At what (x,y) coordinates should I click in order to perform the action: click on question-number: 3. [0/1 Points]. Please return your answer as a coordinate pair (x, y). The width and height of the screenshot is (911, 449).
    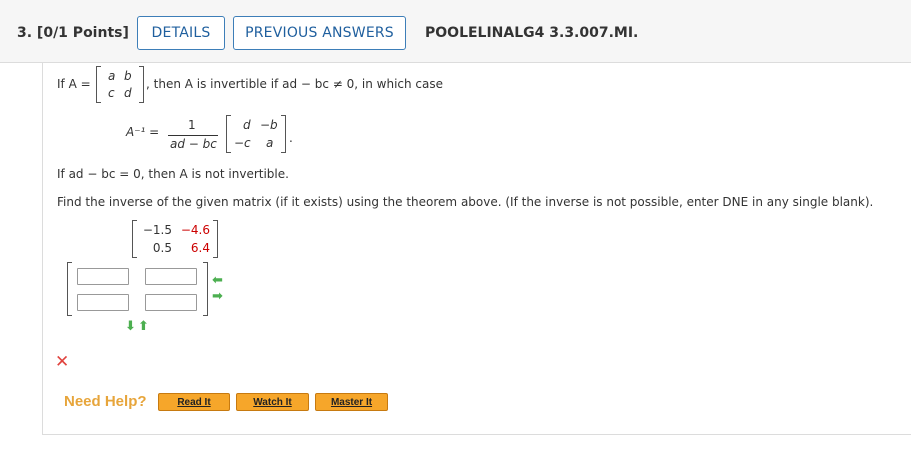
    Looking at the image, I should click on (73, 33).